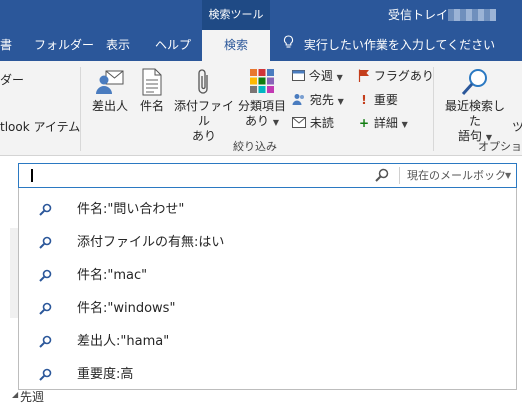  Describe the element at coordinates (257, 121) in the screenshot. I see `categorized-label-2: あり` at that location.